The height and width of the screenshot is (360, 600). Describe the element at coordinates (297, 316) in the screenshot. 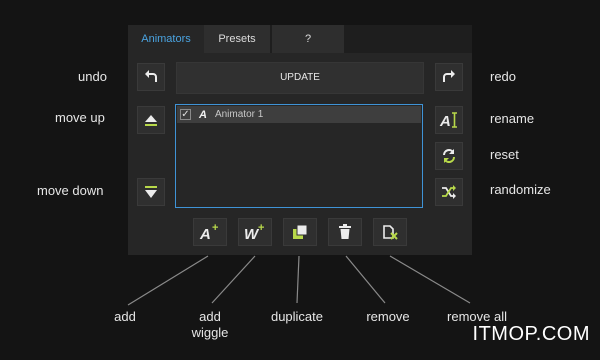

I see `label-duplicate: duplicate` at that location.